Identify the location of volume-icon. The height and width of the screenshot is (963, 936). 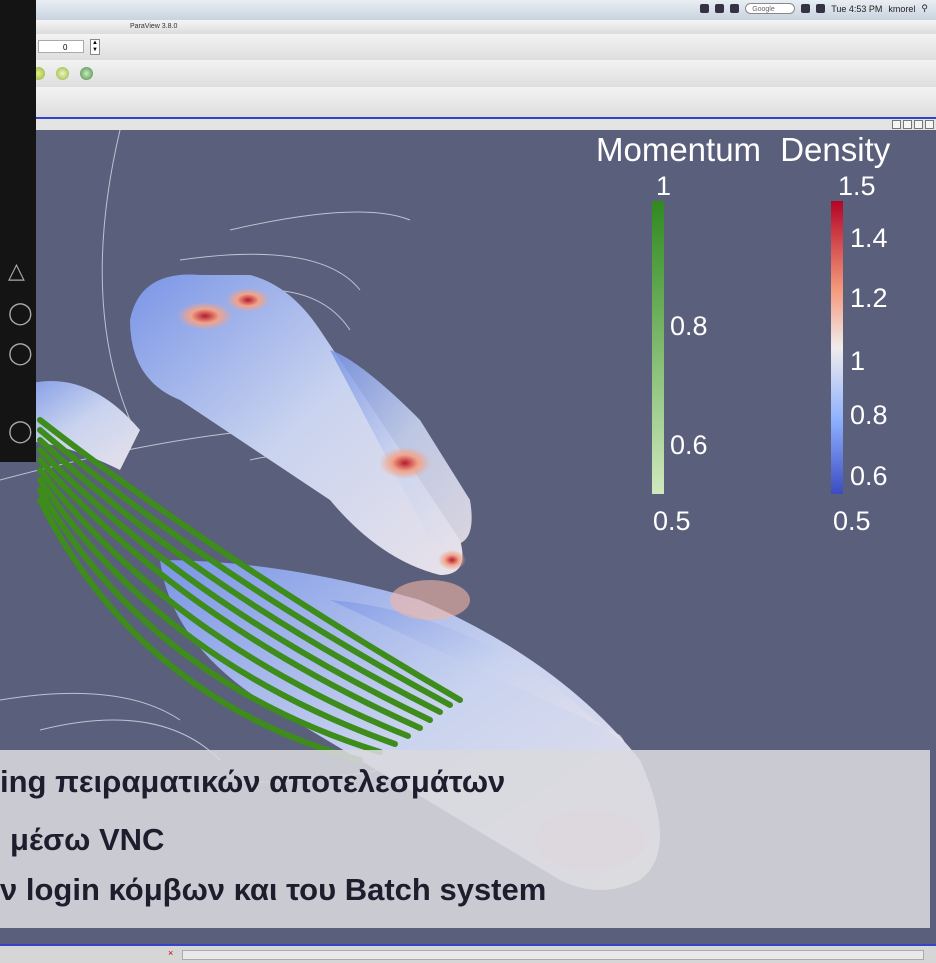
(821, 8).